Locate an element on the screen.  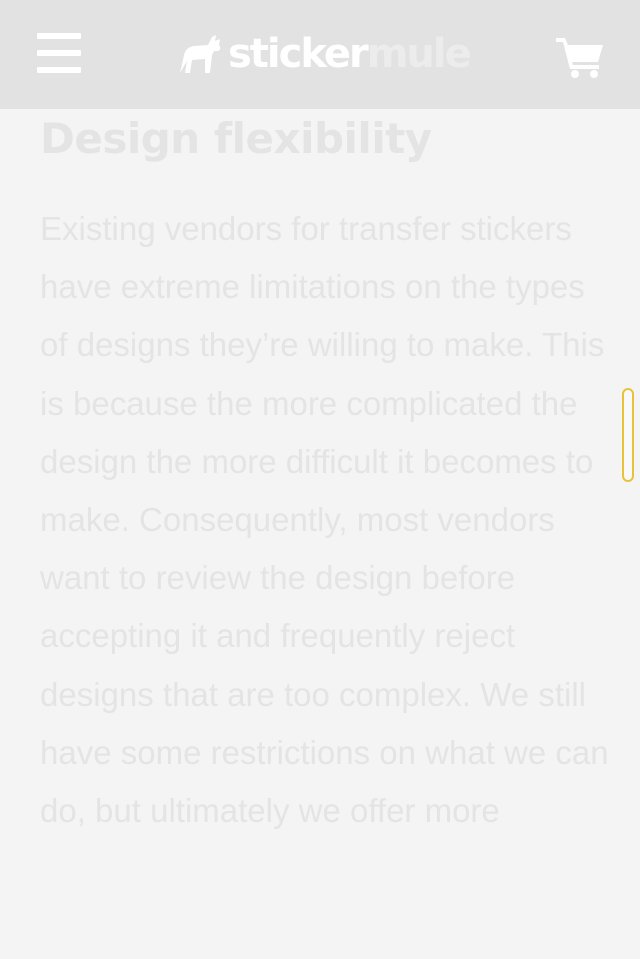
scrollbar-handle is located at coordinates (628, 435).